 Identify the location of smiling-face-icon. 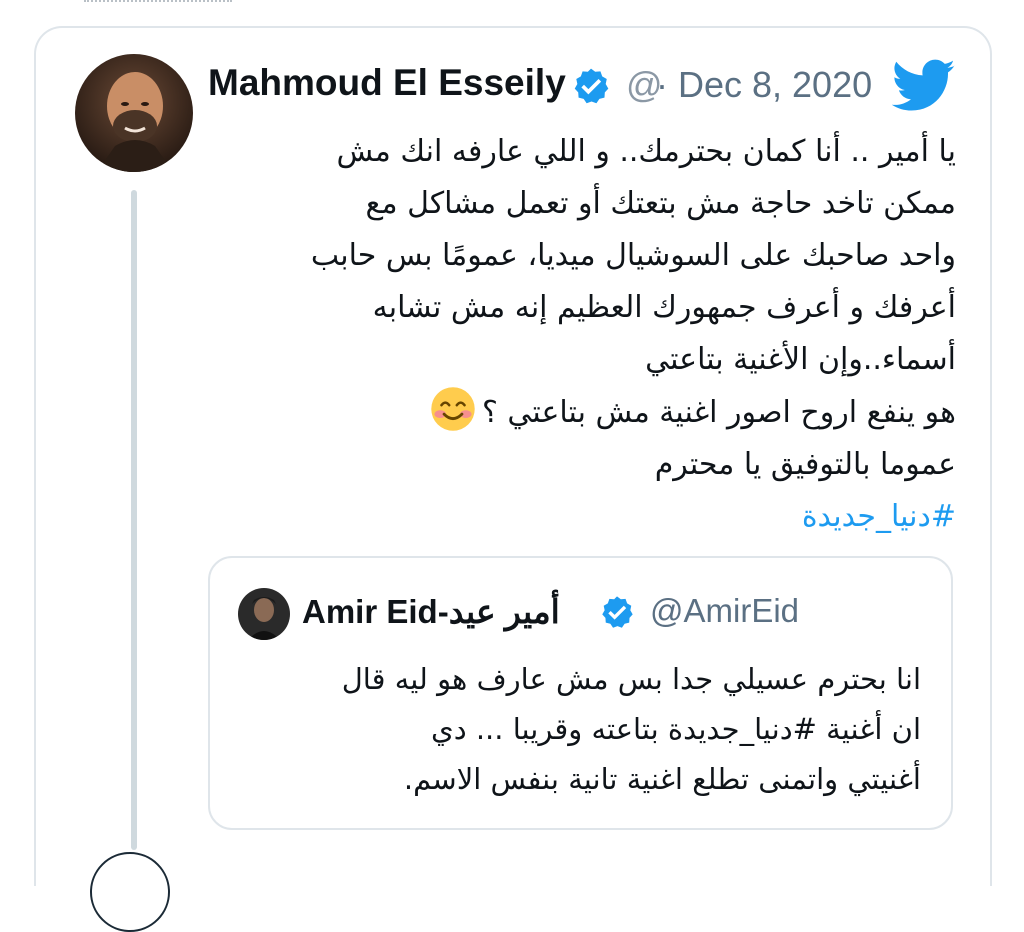
(453, 409).